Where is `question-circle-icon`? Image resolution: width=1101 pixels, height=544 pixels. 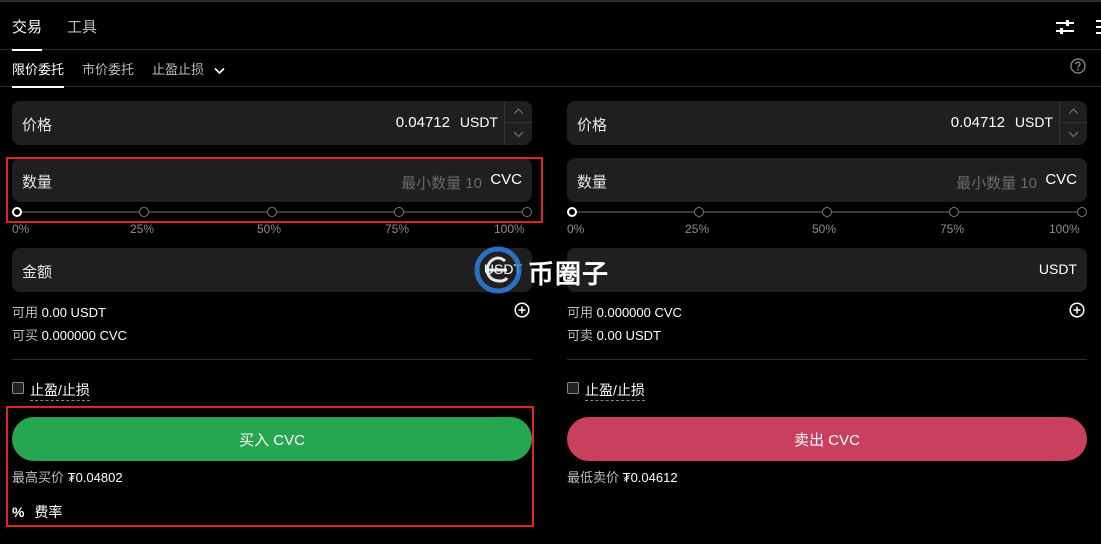
question-circle-icon is located at coordinates (1078, 66).